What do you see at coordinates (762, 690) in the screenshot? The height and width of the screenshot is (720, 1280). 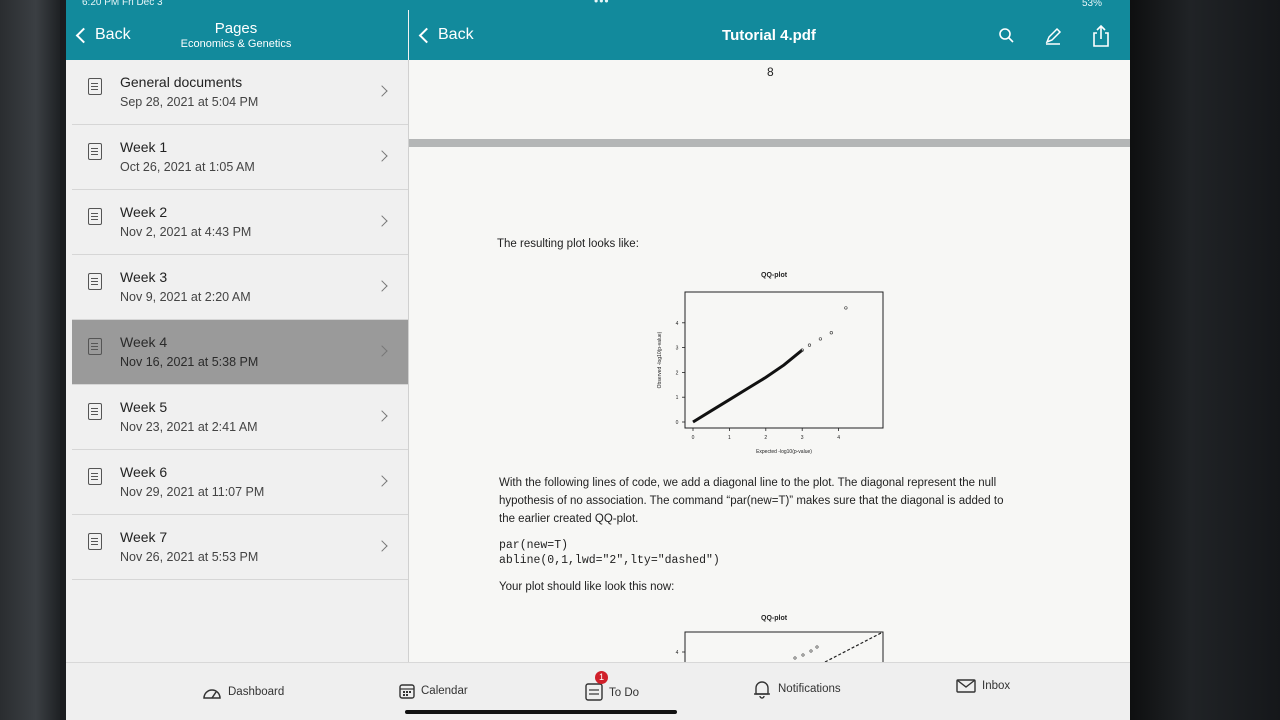 I see `bell-icon` at bounding box center [762, 690].